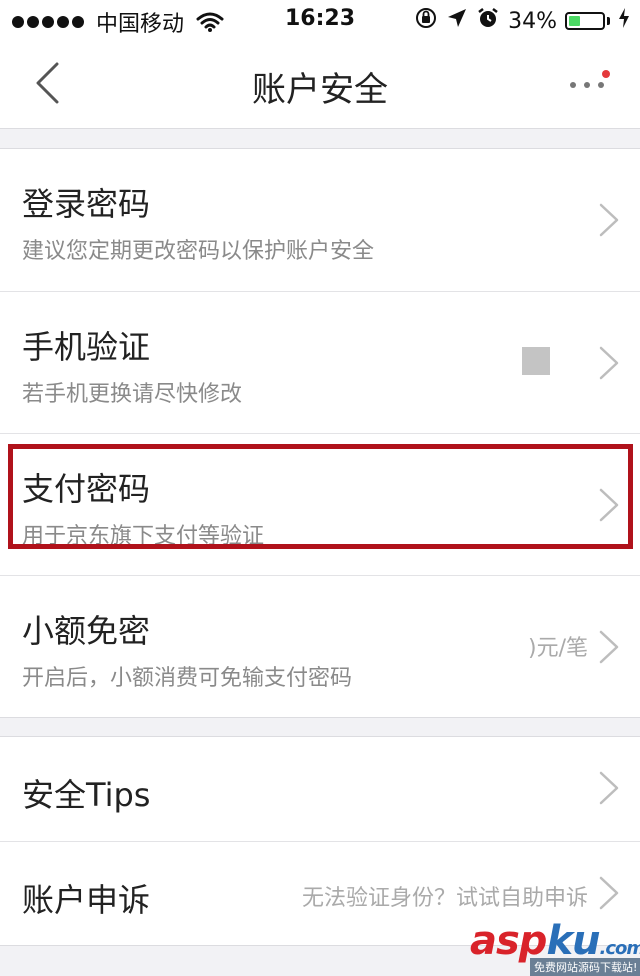 This screenshot has height=976, width=640. I want to click on header: 中国移动 16:23 34% 账户安全, so click(320, 64).